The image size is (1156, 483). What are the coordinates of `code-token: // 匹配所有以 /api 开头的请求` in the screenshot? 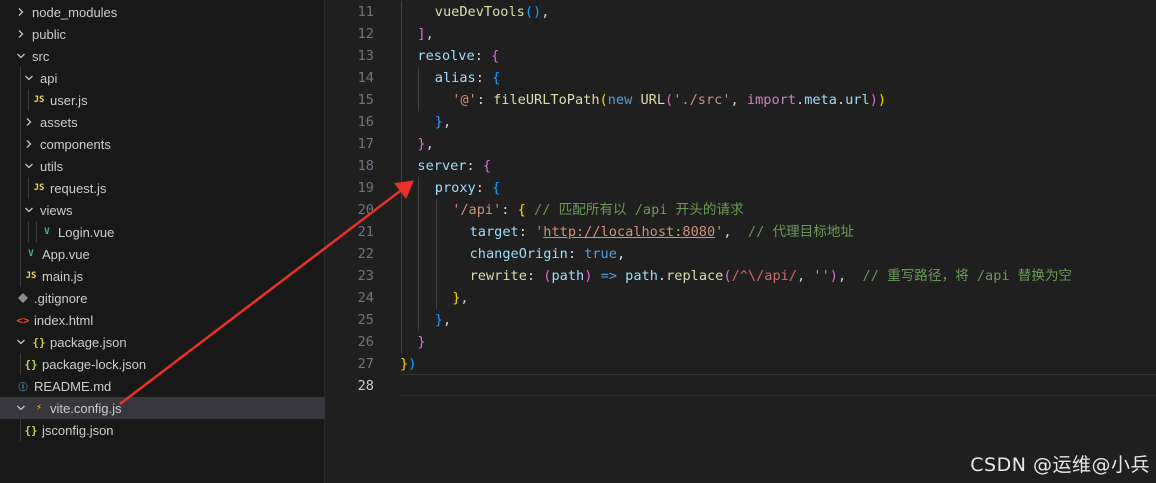 It's located at (639, 210).